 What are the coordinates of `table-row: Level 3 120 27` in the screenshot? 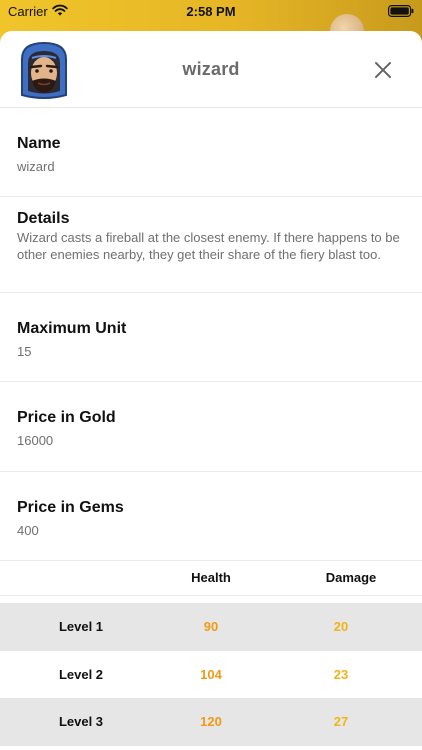 It's located at (211, 722).